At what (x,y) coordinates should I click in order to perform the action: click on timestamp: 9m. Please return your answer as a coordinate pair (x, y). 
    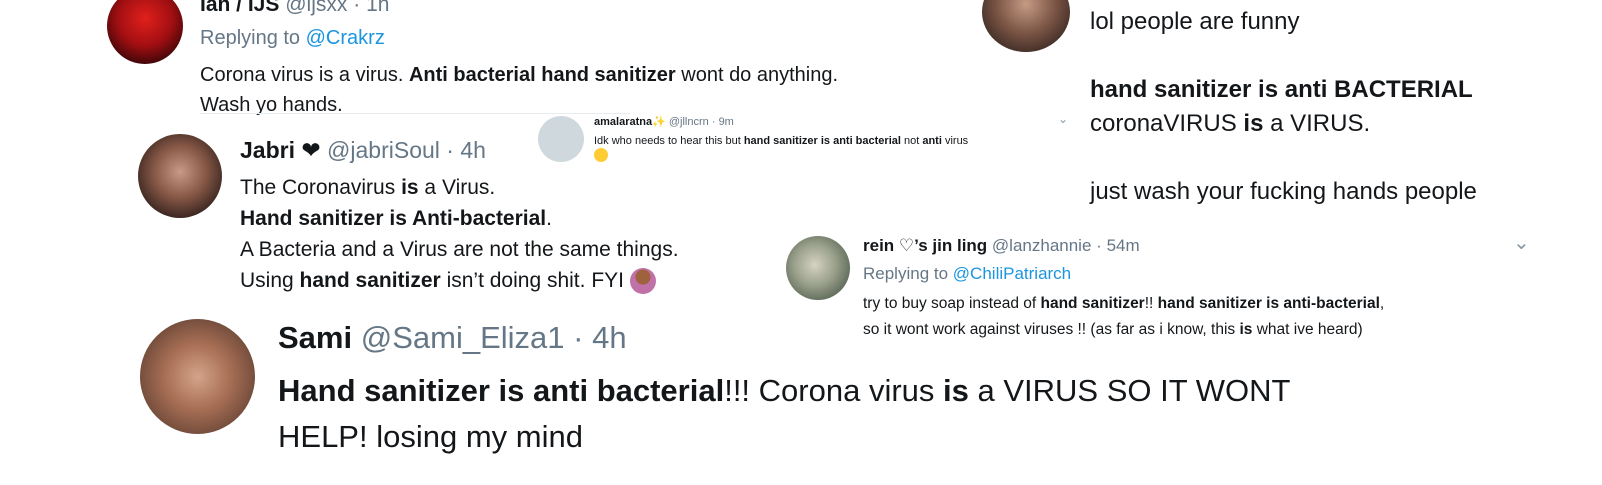
    Looking at the image, I should click on (726, 122).